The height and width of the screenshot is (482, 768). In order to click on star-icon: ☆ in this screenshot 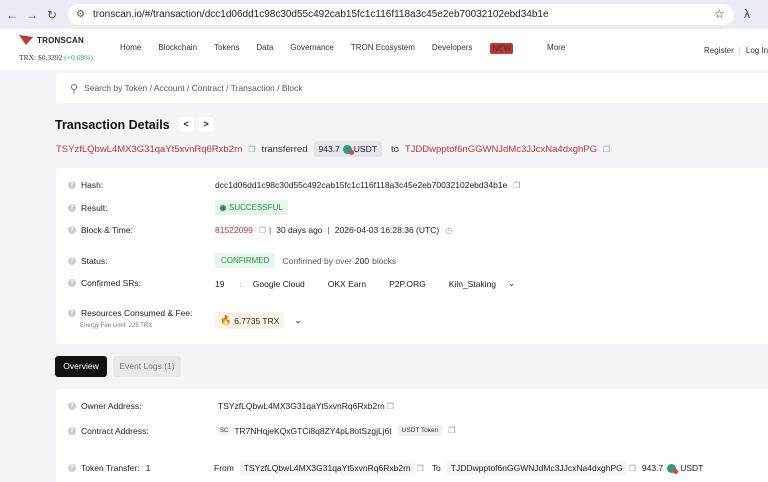, I will do `click(719, 14)`.